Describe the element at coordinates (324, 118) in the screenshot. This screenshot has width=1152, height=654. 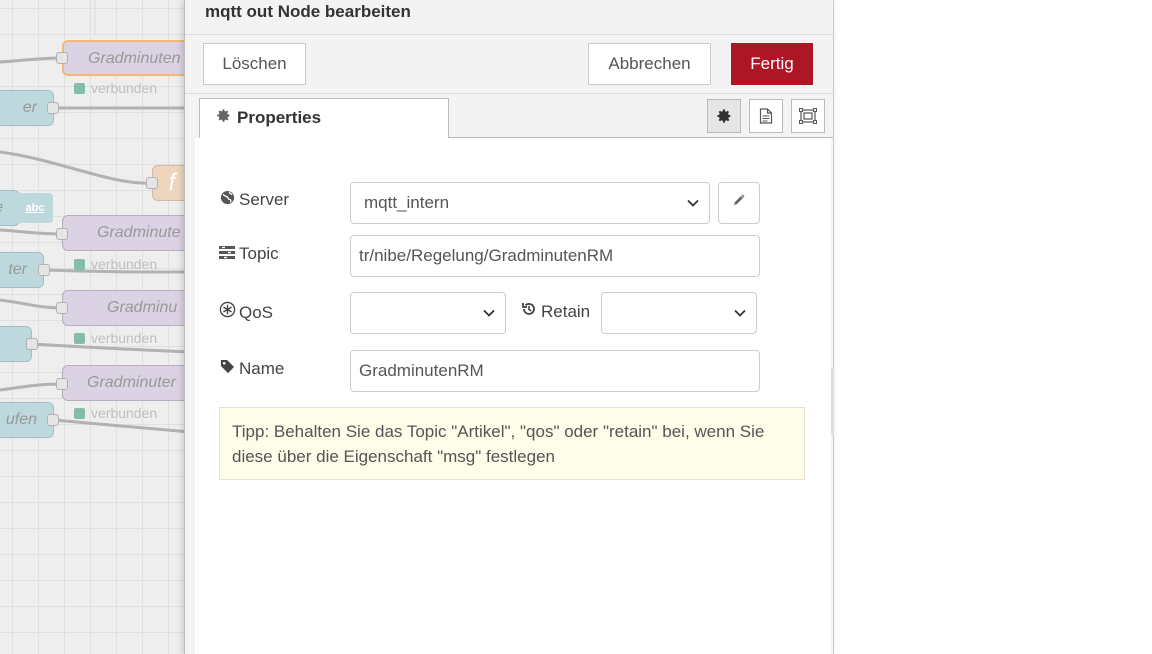
I see `tab-properties: Properties` at that location.